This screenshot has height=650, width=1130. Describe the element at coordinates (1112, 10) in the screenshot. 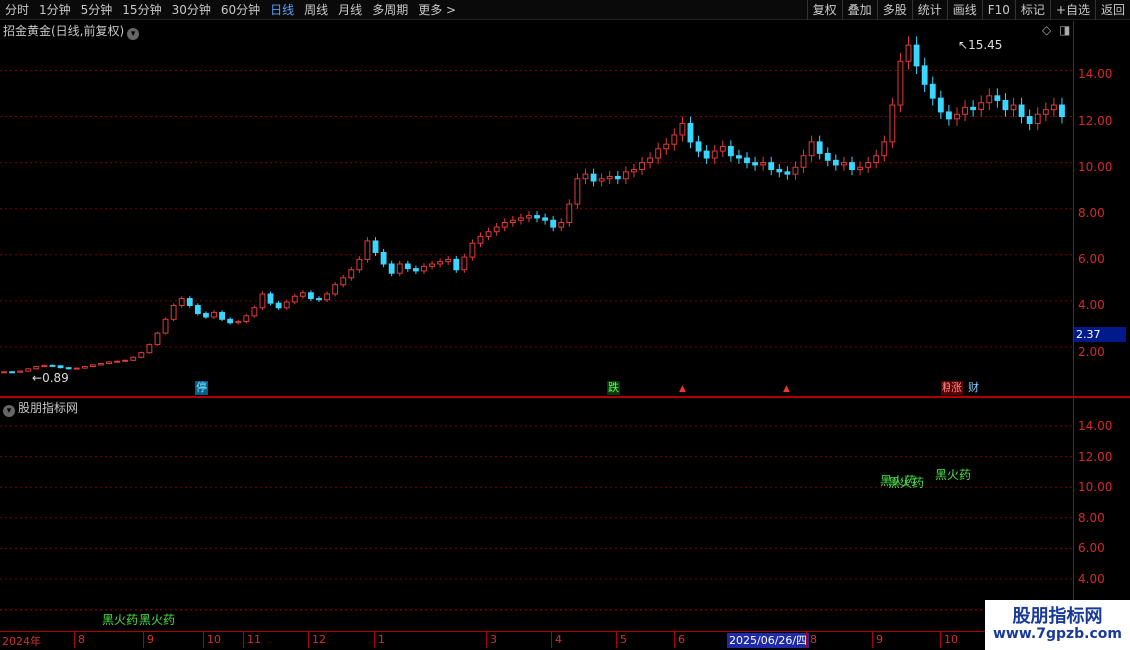

I see `back-button: 返回` at that location.